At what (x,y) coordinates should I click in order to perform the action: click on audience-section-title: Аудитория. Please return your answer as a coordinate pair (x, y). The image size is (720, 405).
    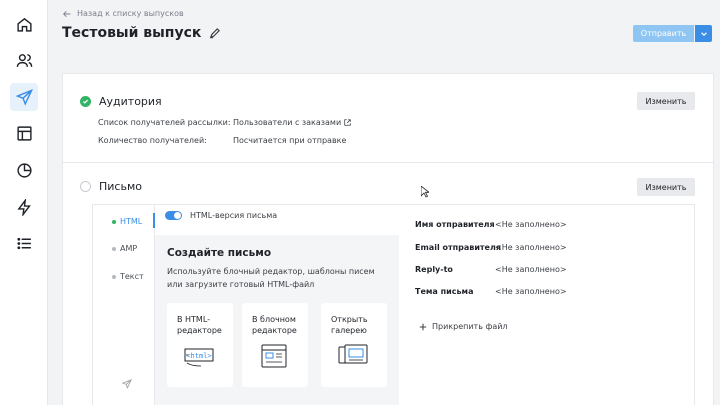
    Looking at the image, I should click on (121, 101).